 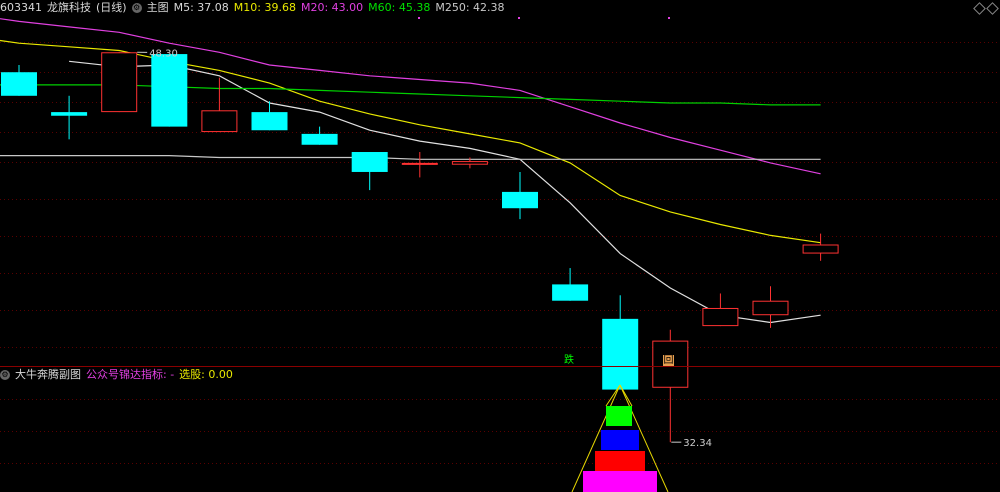 I want to click on sub-chart-title: 大牛奔腾副图, so click(x=48, y=374).